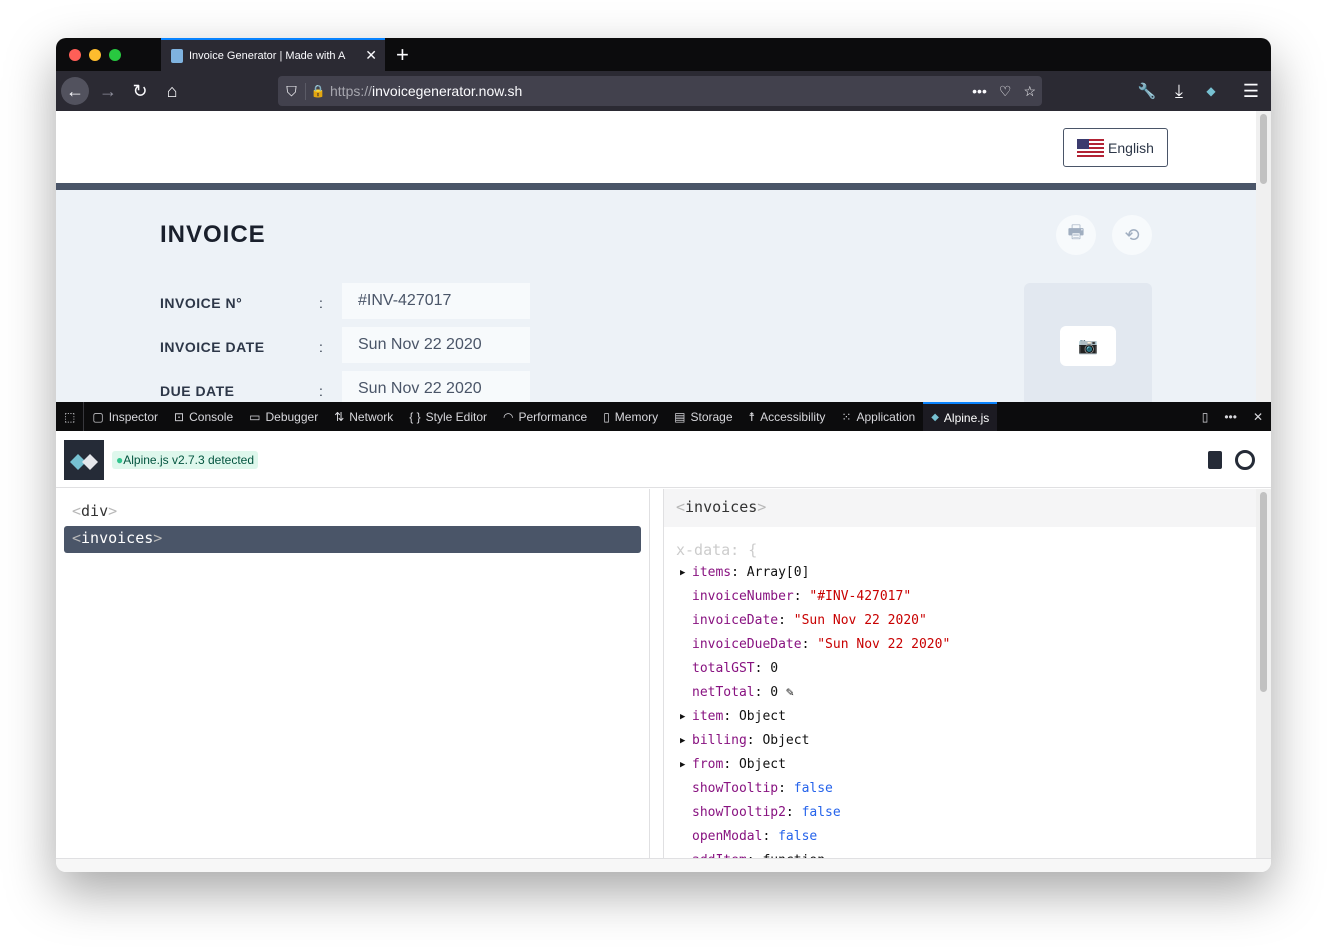 Image resolution: width=1327 pixels, height=947 pixels. Describe the element at coordinates (1211, 91) in the screenshot. I see `alpine-extension-icon: ◆` at that location.